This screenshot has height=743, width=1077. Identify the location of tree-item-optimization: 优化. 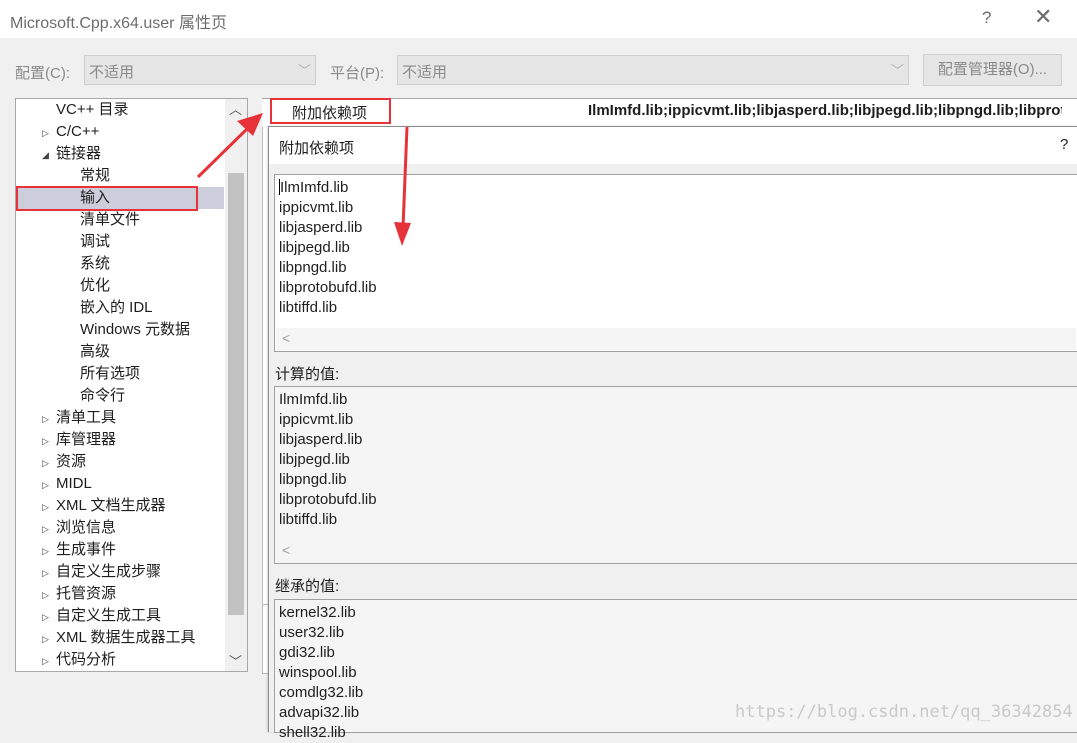
(95, 286).